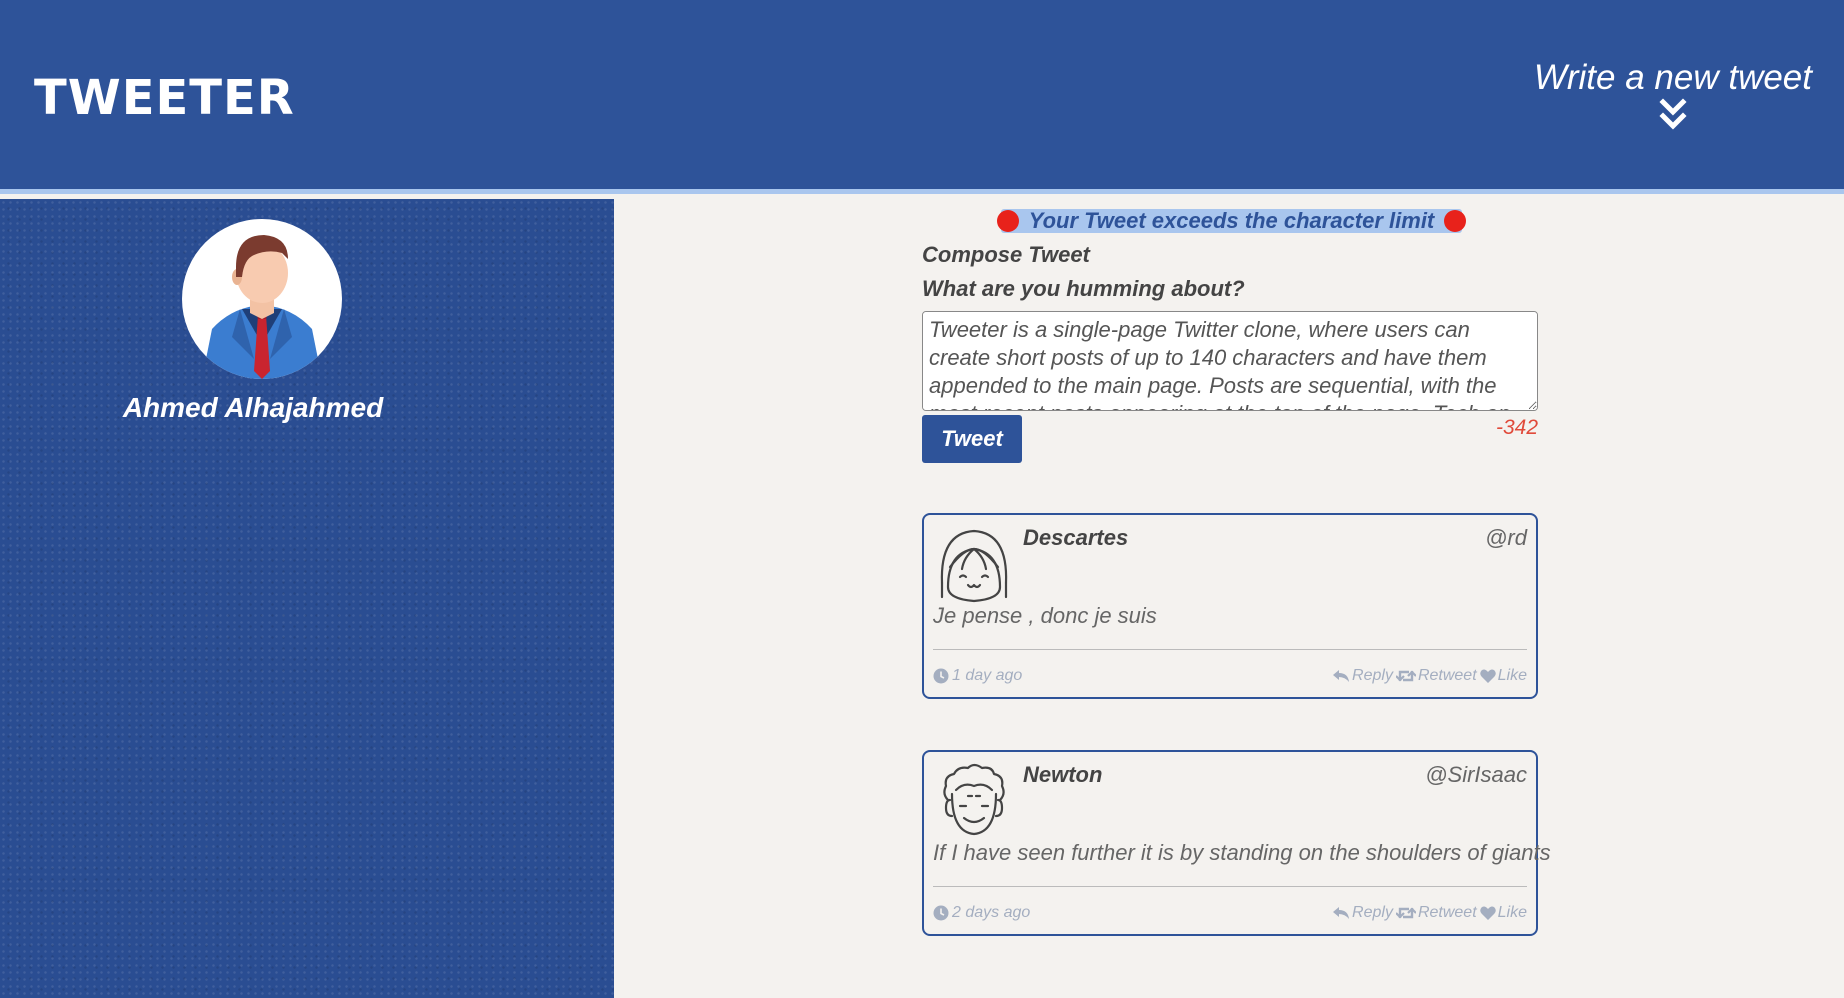 The width and height of the screenshot is (1844, 998). I want to click on tweet-timestamp: 2 days ago, so click(981, 913).